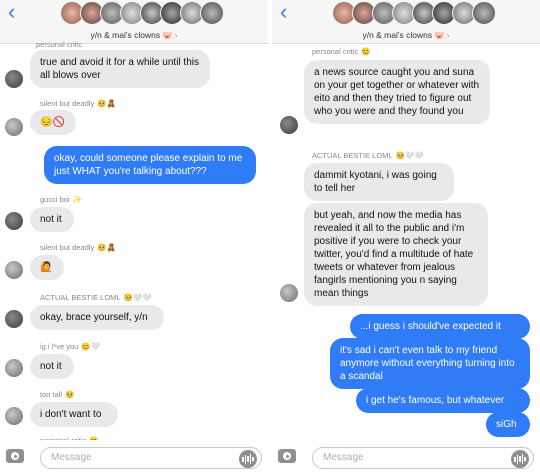 Image resolution: width=540 pixels, height=472 pixels. I want to click on sender-name: too tall 🥺, so click(57, 394).